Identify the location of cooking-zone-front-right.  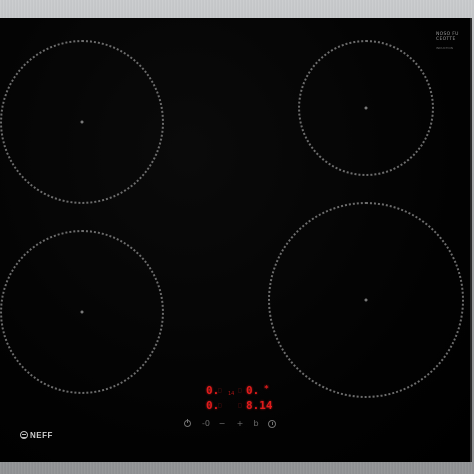
(366, 108).